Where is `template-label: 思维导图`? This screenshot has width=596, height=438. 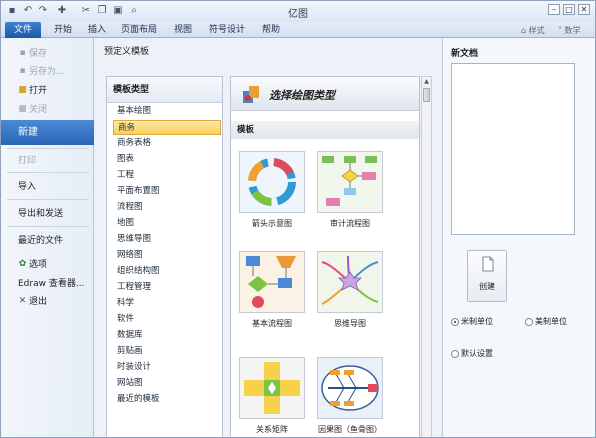
template-label: 思维导图 is located at coordinates (350, 323).